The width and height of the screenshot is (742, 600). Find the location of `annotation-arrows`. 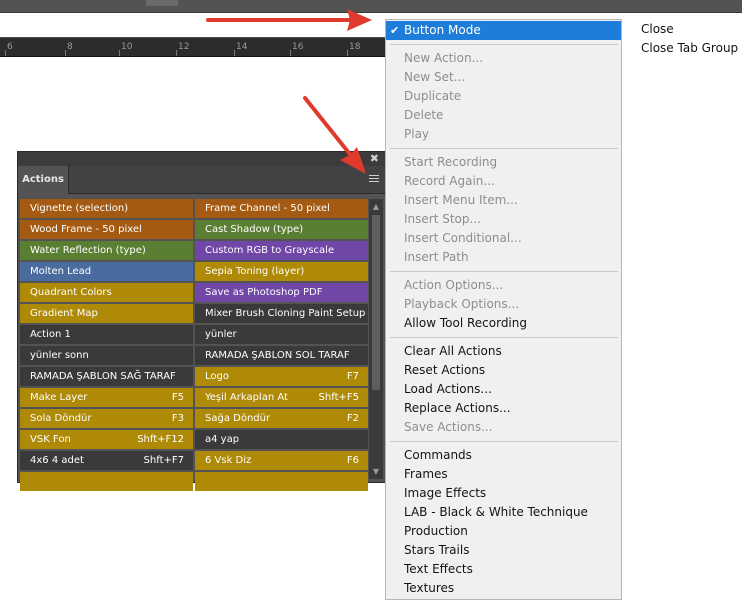

annotation-arrows is located at coordinates (289, 91).